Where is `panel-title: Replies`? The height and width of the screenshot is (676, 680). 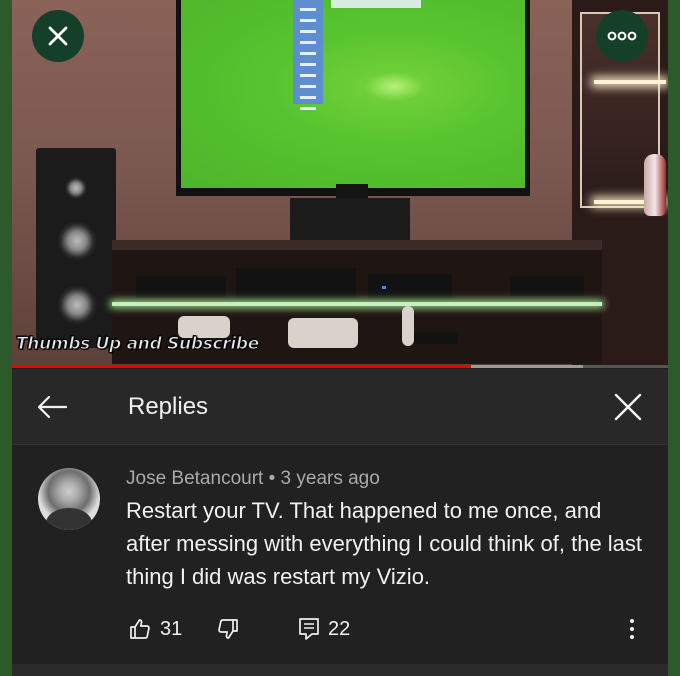
panel-title: Replies is located at coordinates (168, 406).